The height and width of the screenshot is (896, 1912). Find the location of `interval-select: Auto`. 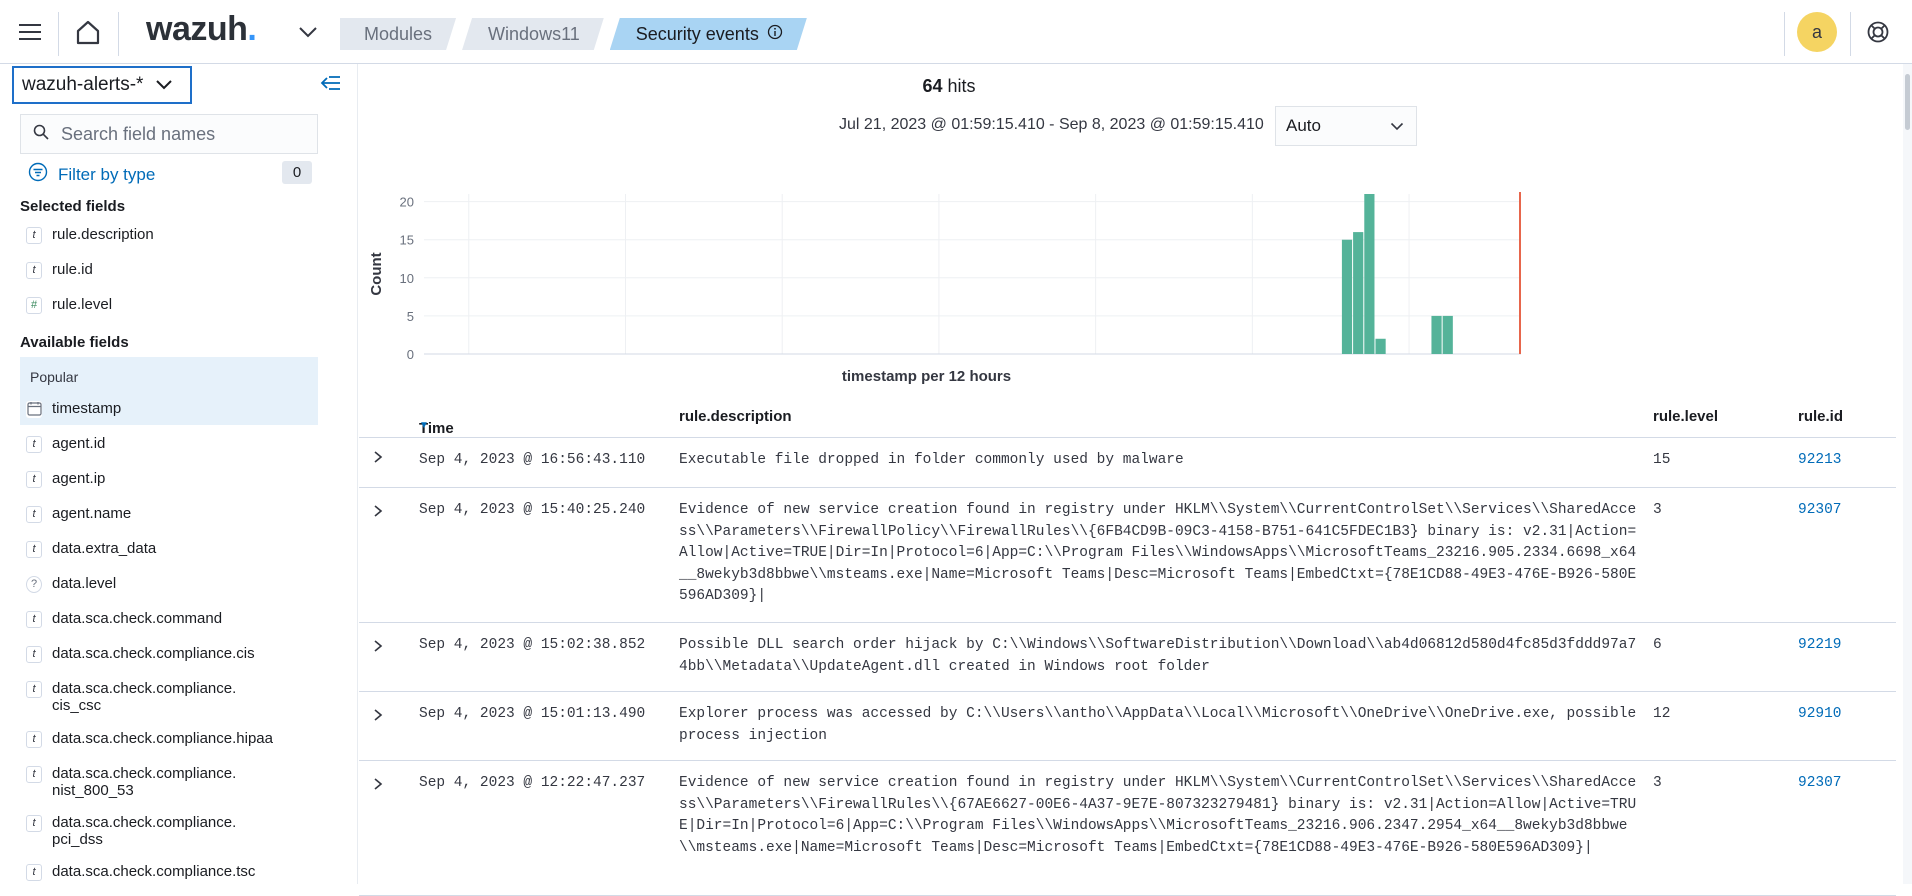

interval-select: Auto is located at coordinates (1346, 126).